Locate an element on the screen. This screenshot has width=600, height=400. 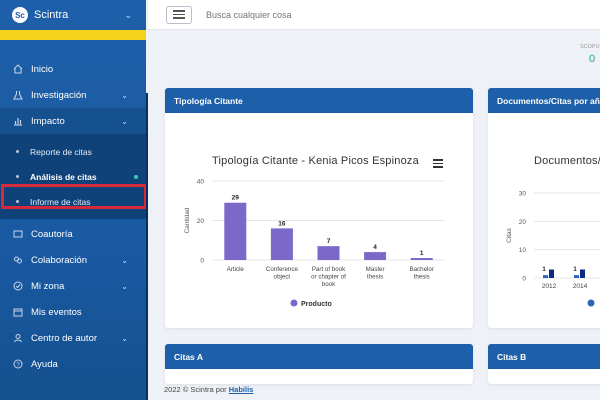
x-tick-label: or chapter of is located at coordinates (328, 277).